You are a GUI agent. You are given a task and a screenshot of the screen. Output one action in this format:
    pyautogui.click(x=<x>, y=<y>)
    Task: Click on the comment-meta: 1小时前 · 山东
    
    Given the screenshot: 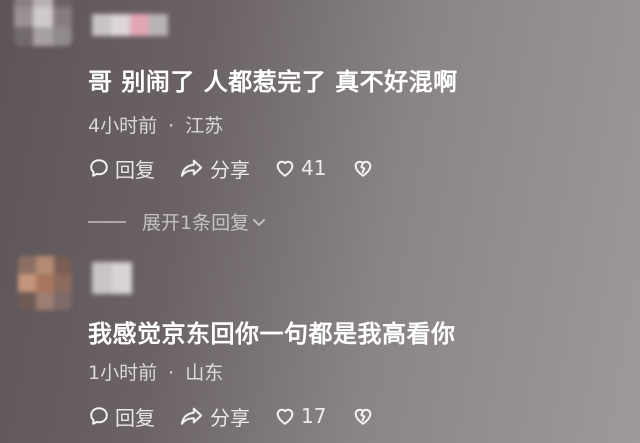 What is the action you would take?
    pyautogui.click(x=155, y=371)
    